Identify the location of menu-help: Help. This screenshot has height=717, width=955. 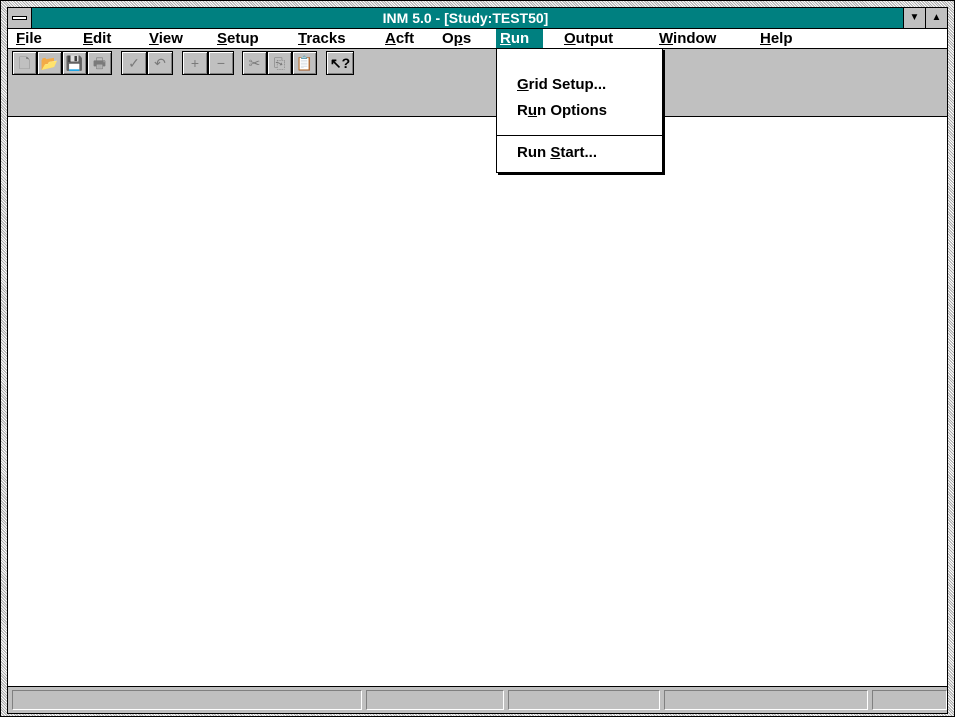
(776, 38).